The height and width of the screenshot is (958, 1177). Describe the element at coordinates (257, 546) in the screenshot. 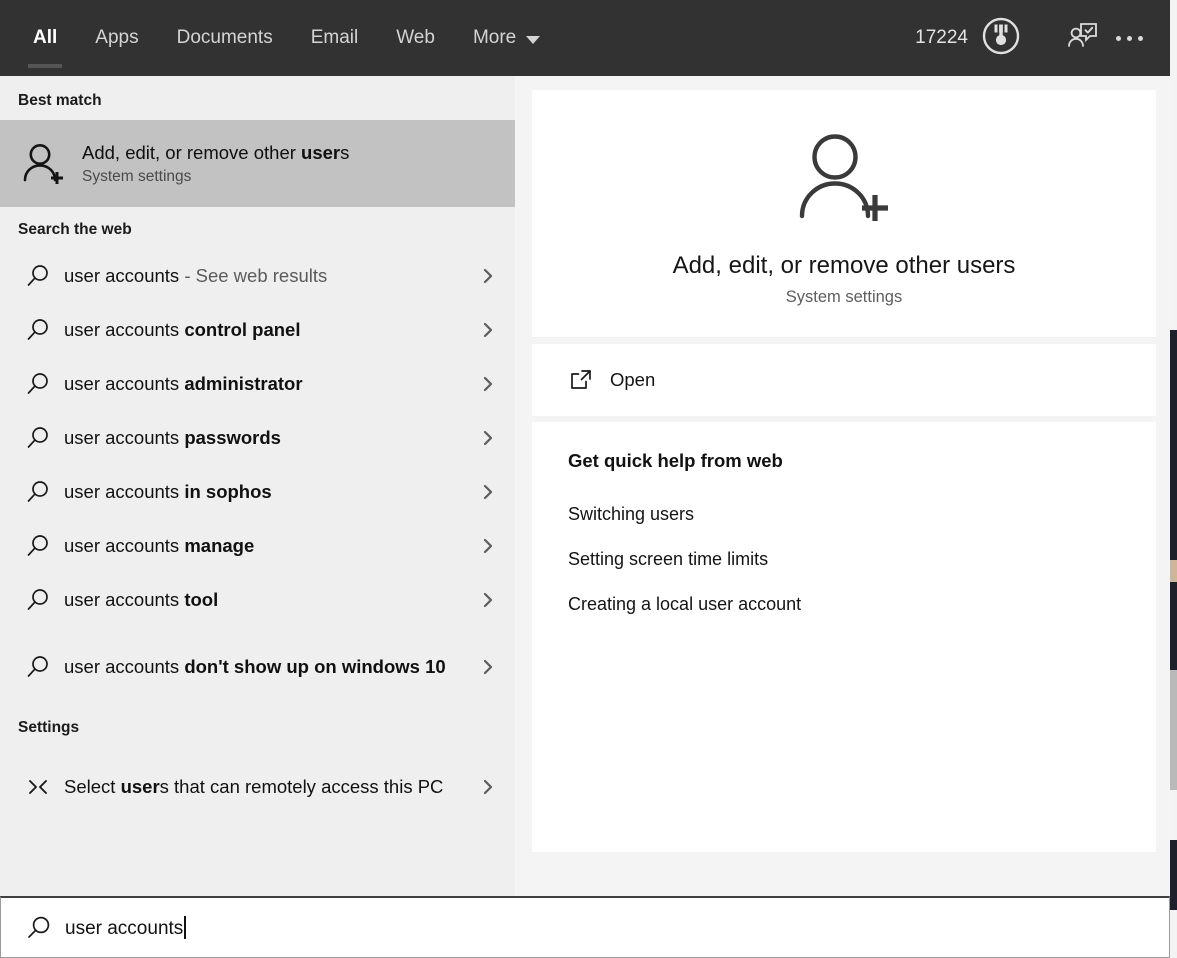

I see `web-result-item: user accounts manage` at that location.